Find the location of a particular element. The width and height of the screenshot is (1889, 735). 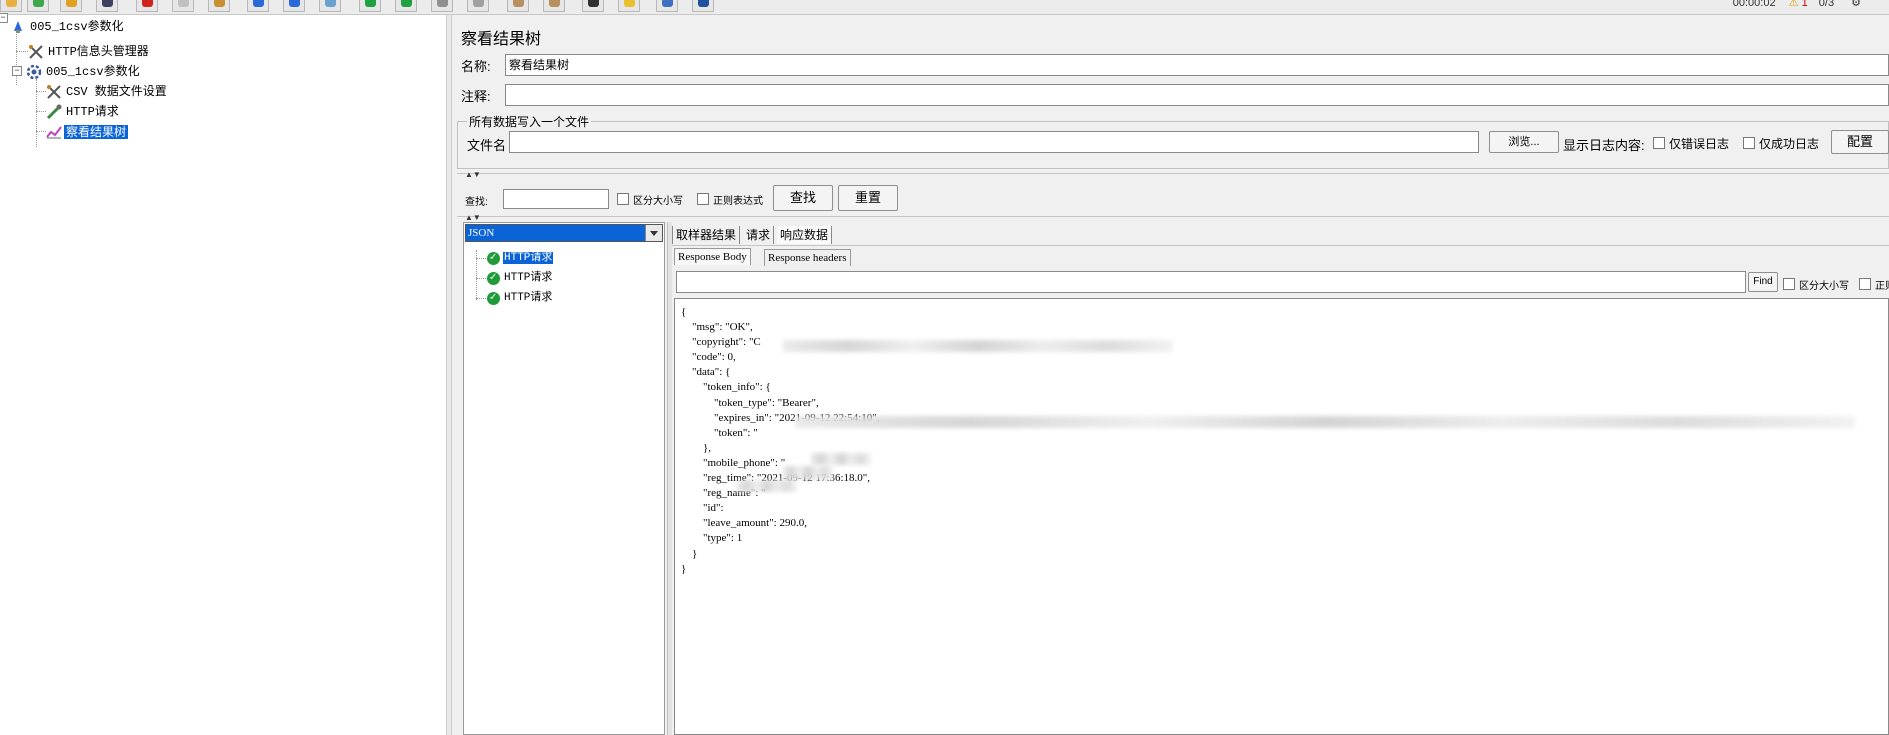

run-status: 00:00:02 ⚠ 1 0/3 ⚙ is located at coordinates (1797, 4).